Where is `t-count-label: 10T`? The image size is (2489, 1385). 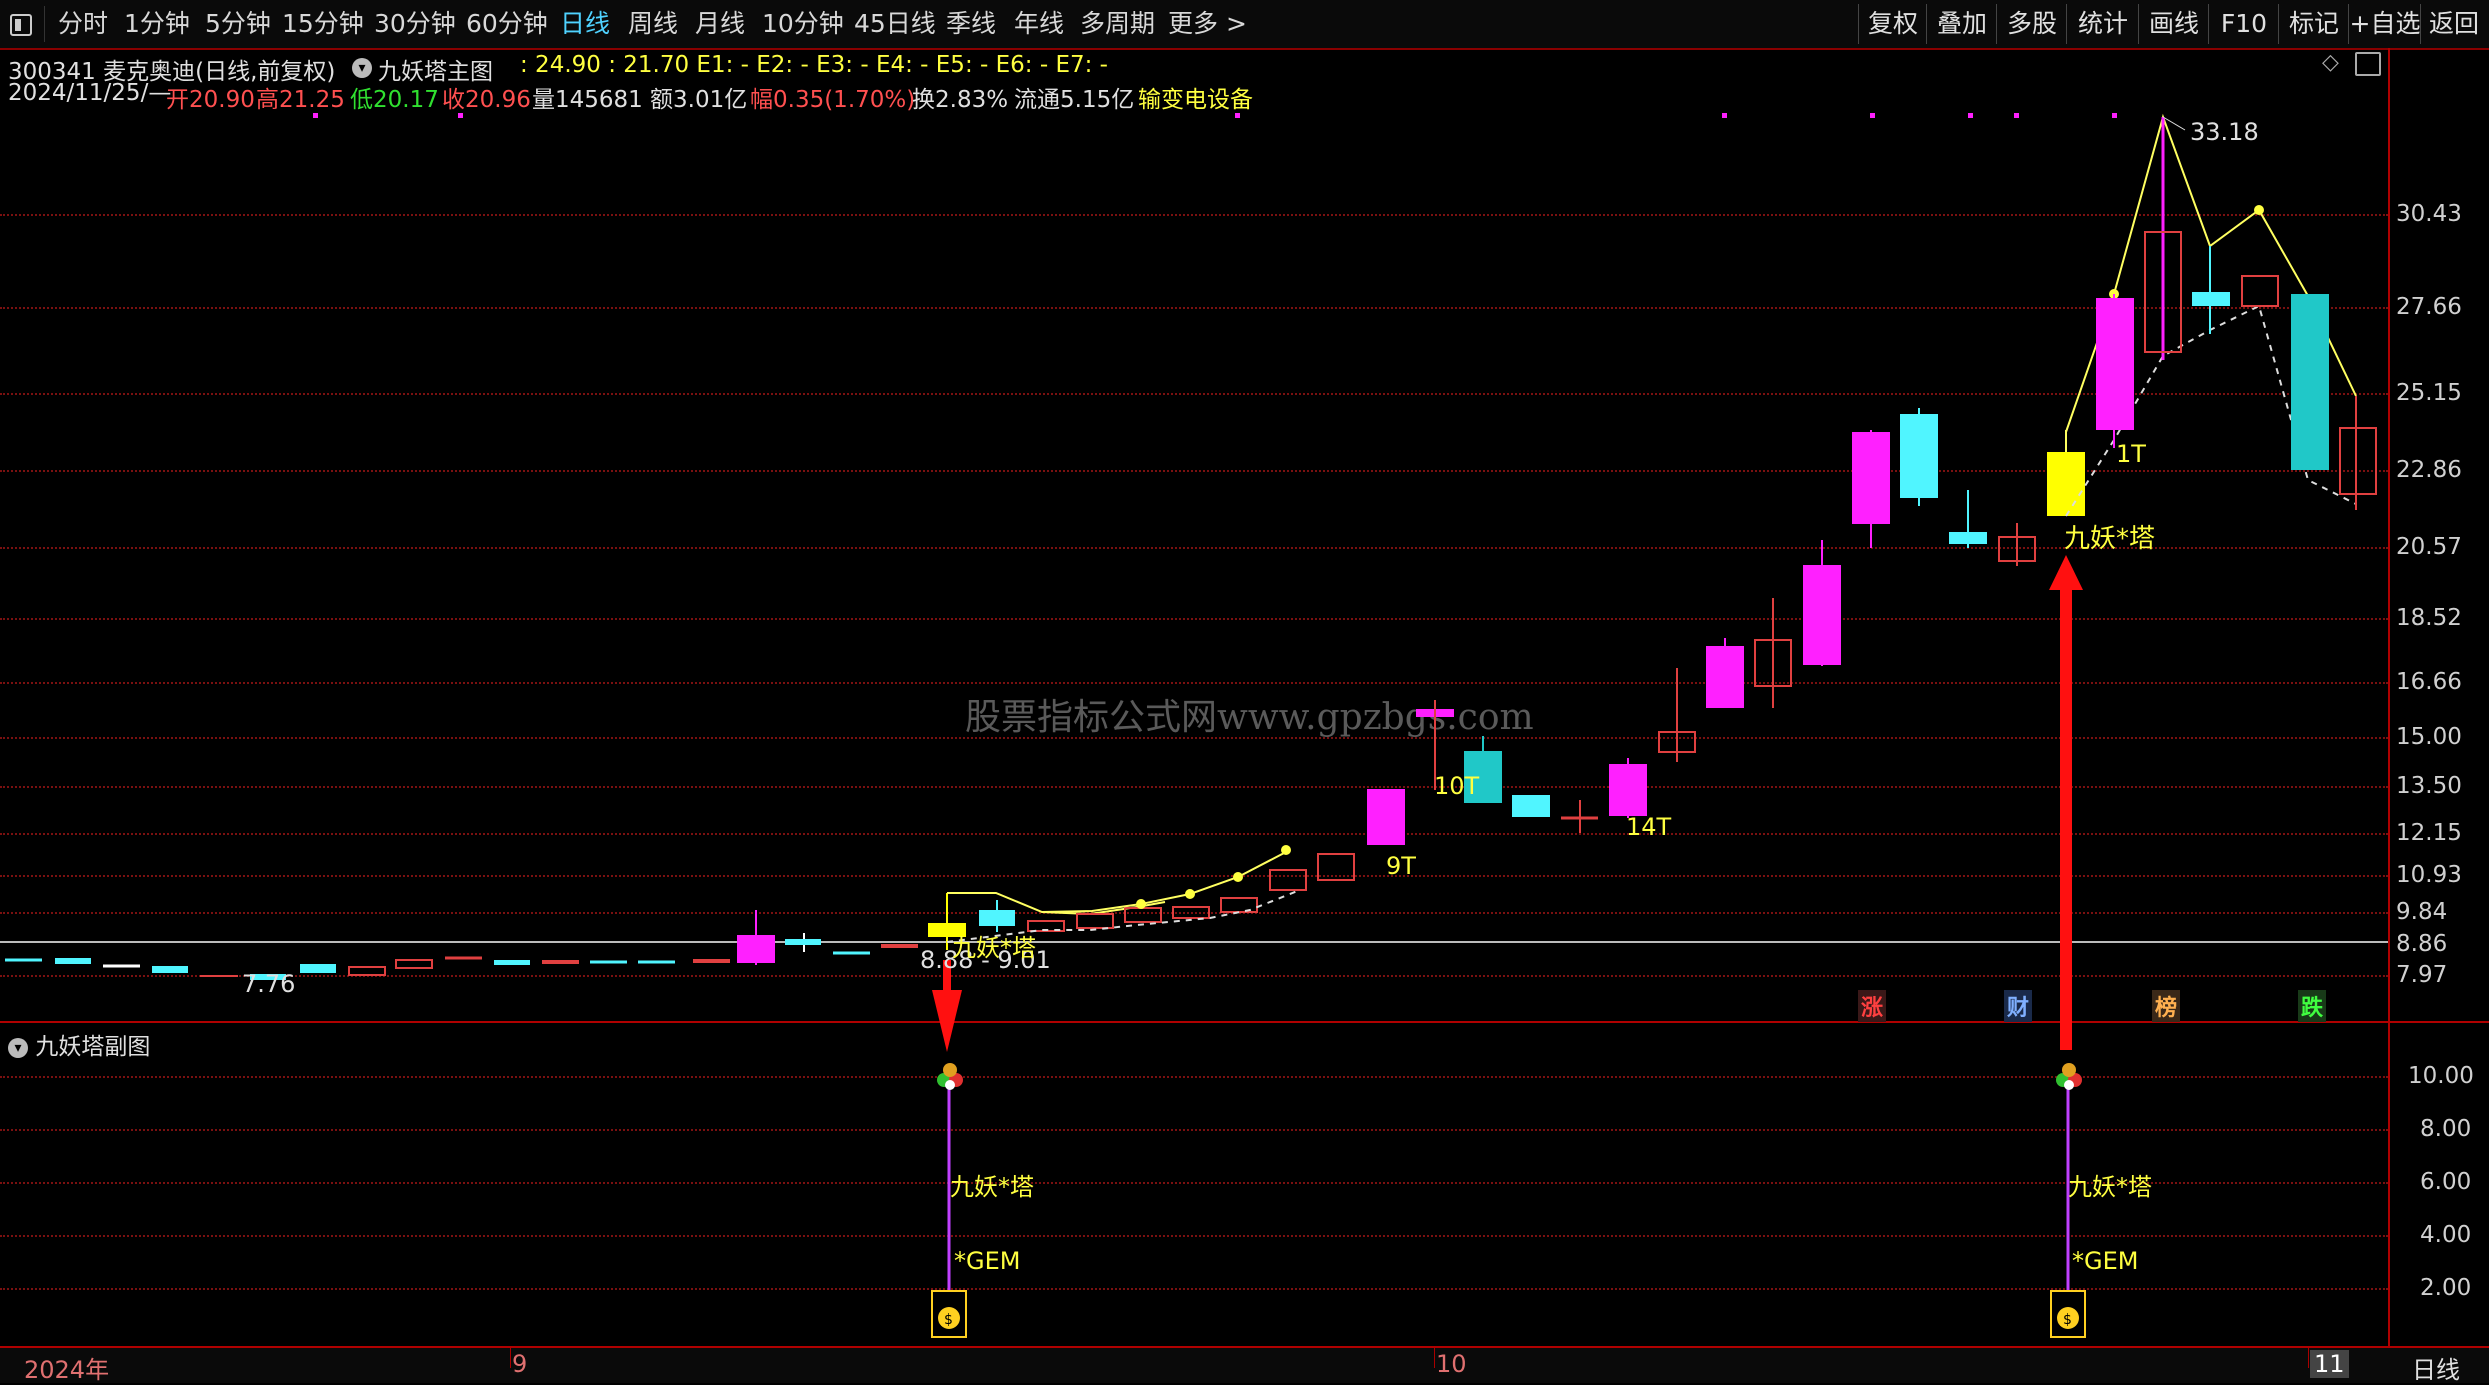
t-count-label: 10T is located at coordinates (1457, 786).